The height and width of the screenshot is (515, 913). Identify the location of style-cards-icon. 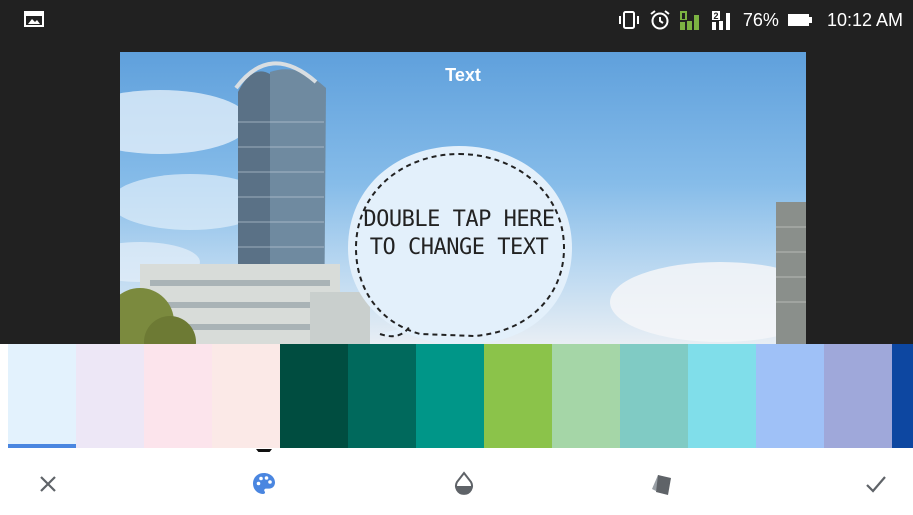
(661, 485).